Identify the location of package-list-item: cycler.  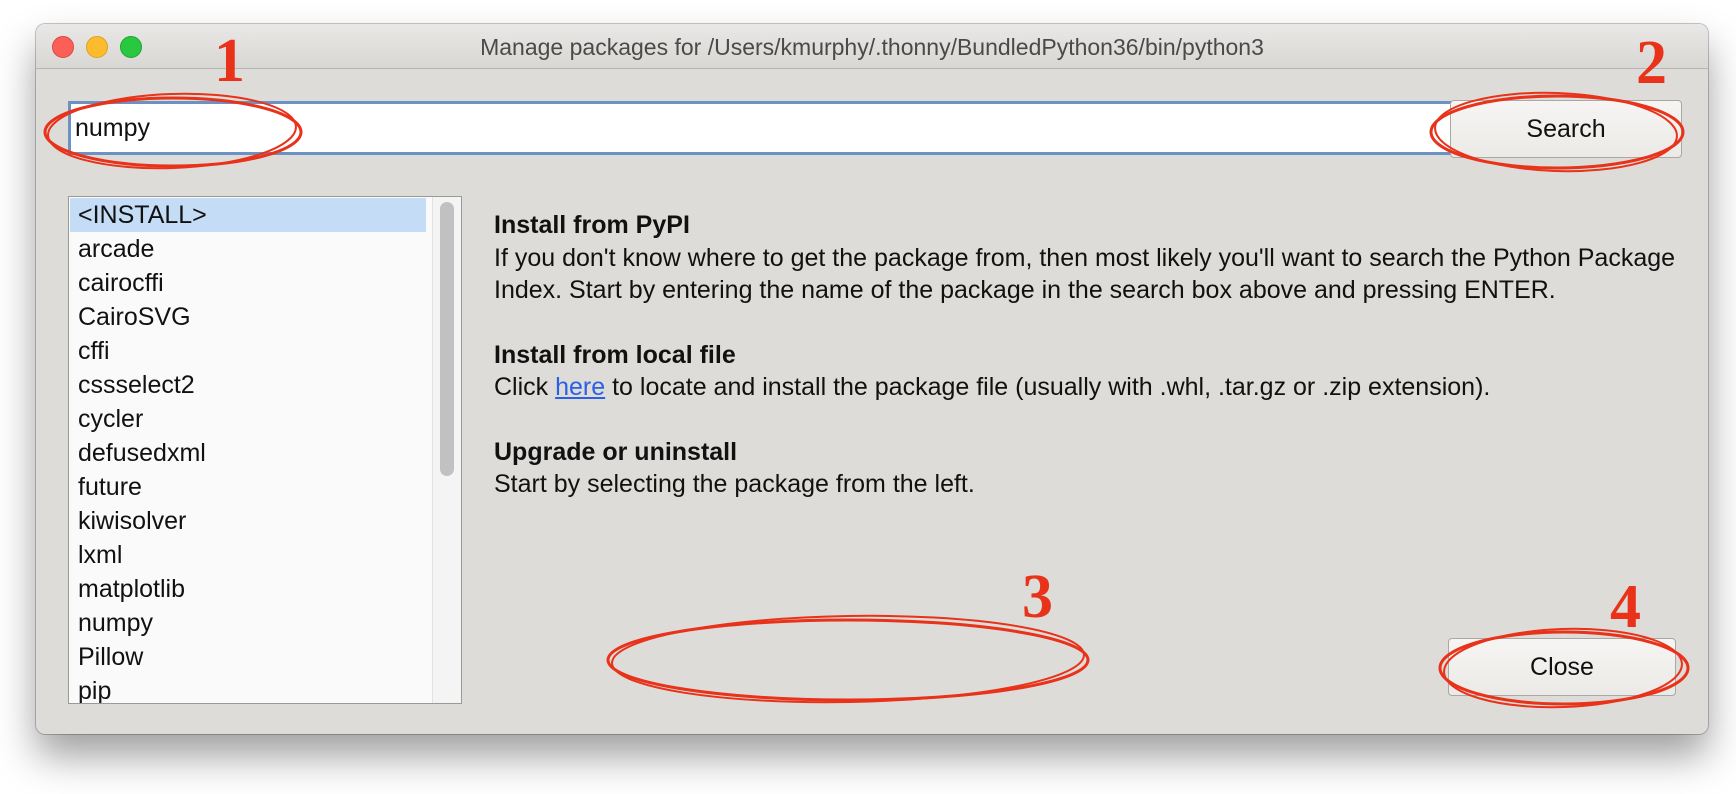
(248, 419).